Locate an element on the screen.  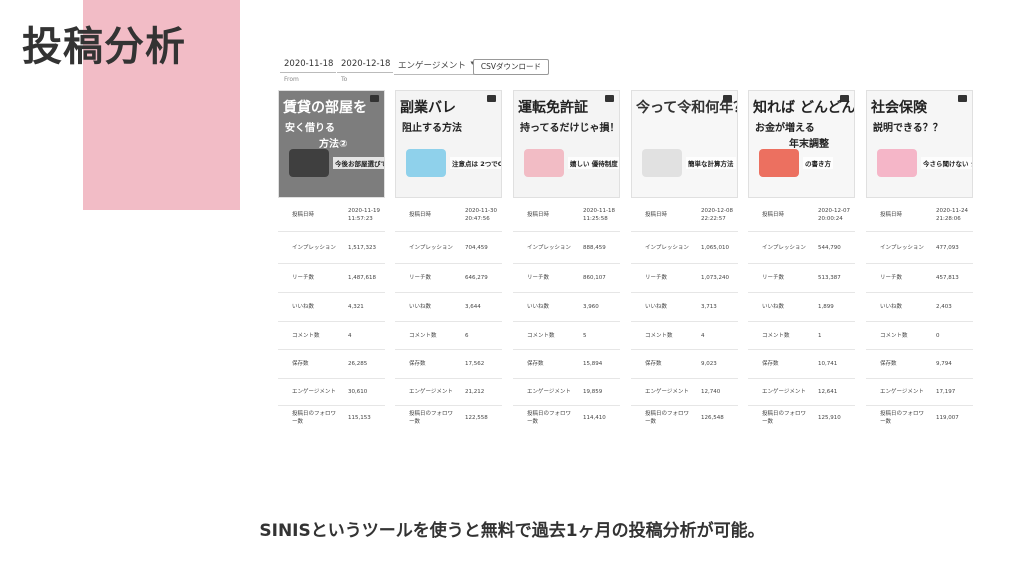
post-thumbnail: 副業バレ阻止する方法注意点は 2つでOK is located at coordinates (448, 144).